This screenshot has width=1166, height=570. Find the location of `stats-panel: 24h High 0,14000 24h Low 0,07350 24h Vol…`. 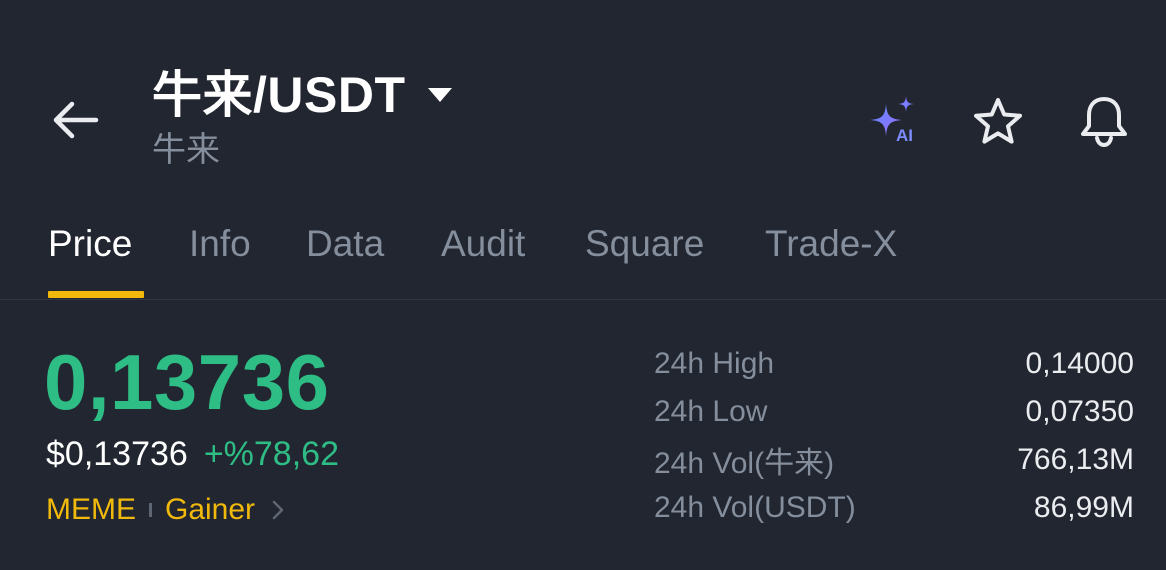

stats-panel: 24h High 0,14000 24h Low 0,07350 24h Vol… is located at coordinates (894, 436).